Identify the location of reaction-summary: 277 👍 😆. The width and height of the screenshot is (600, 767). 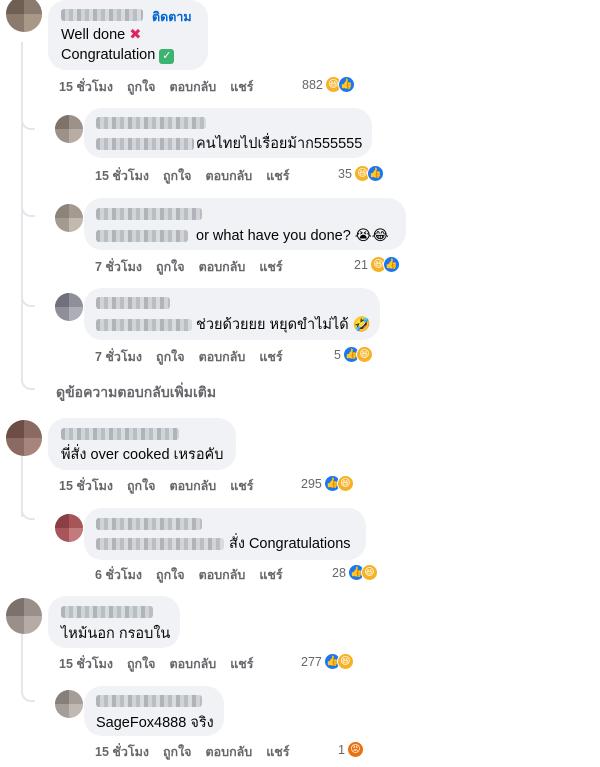
(327, 661).